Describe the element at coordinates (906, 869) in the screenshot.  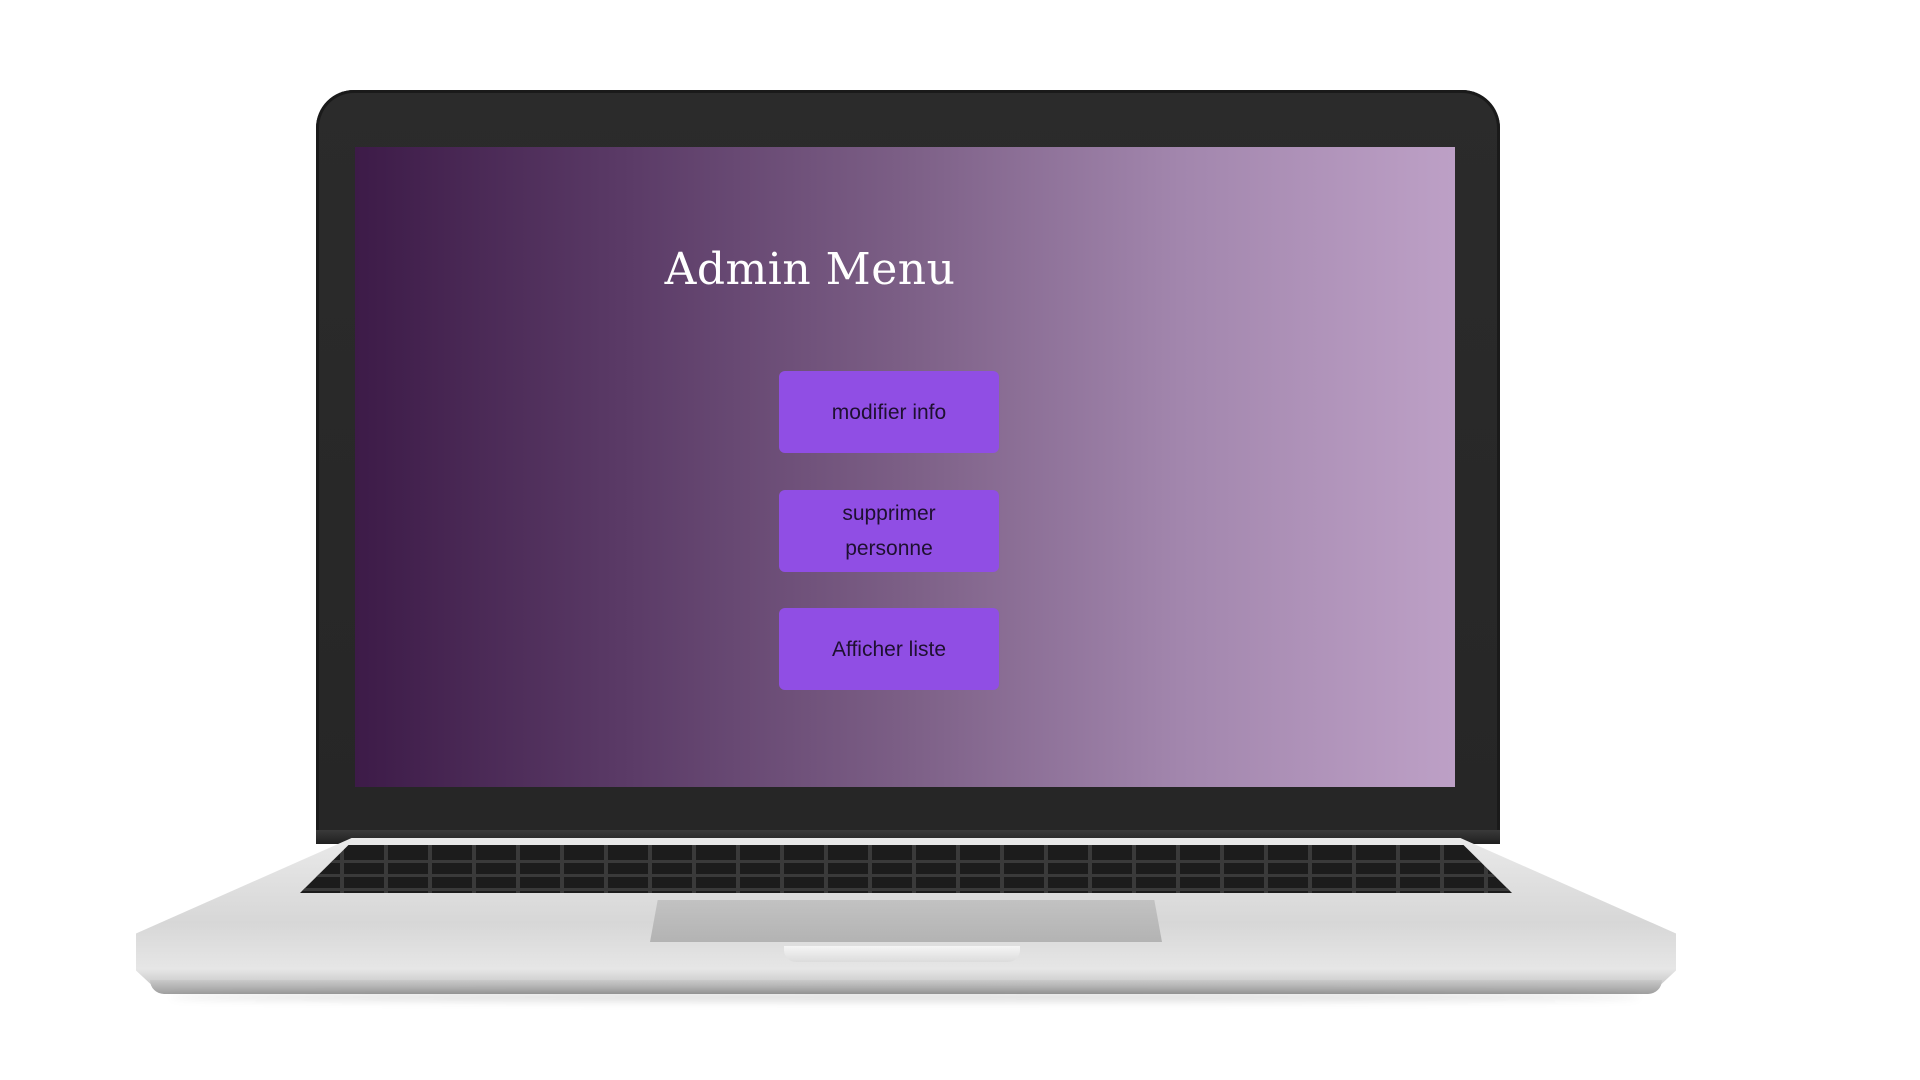
I see `laptop-keyboard` at that location.